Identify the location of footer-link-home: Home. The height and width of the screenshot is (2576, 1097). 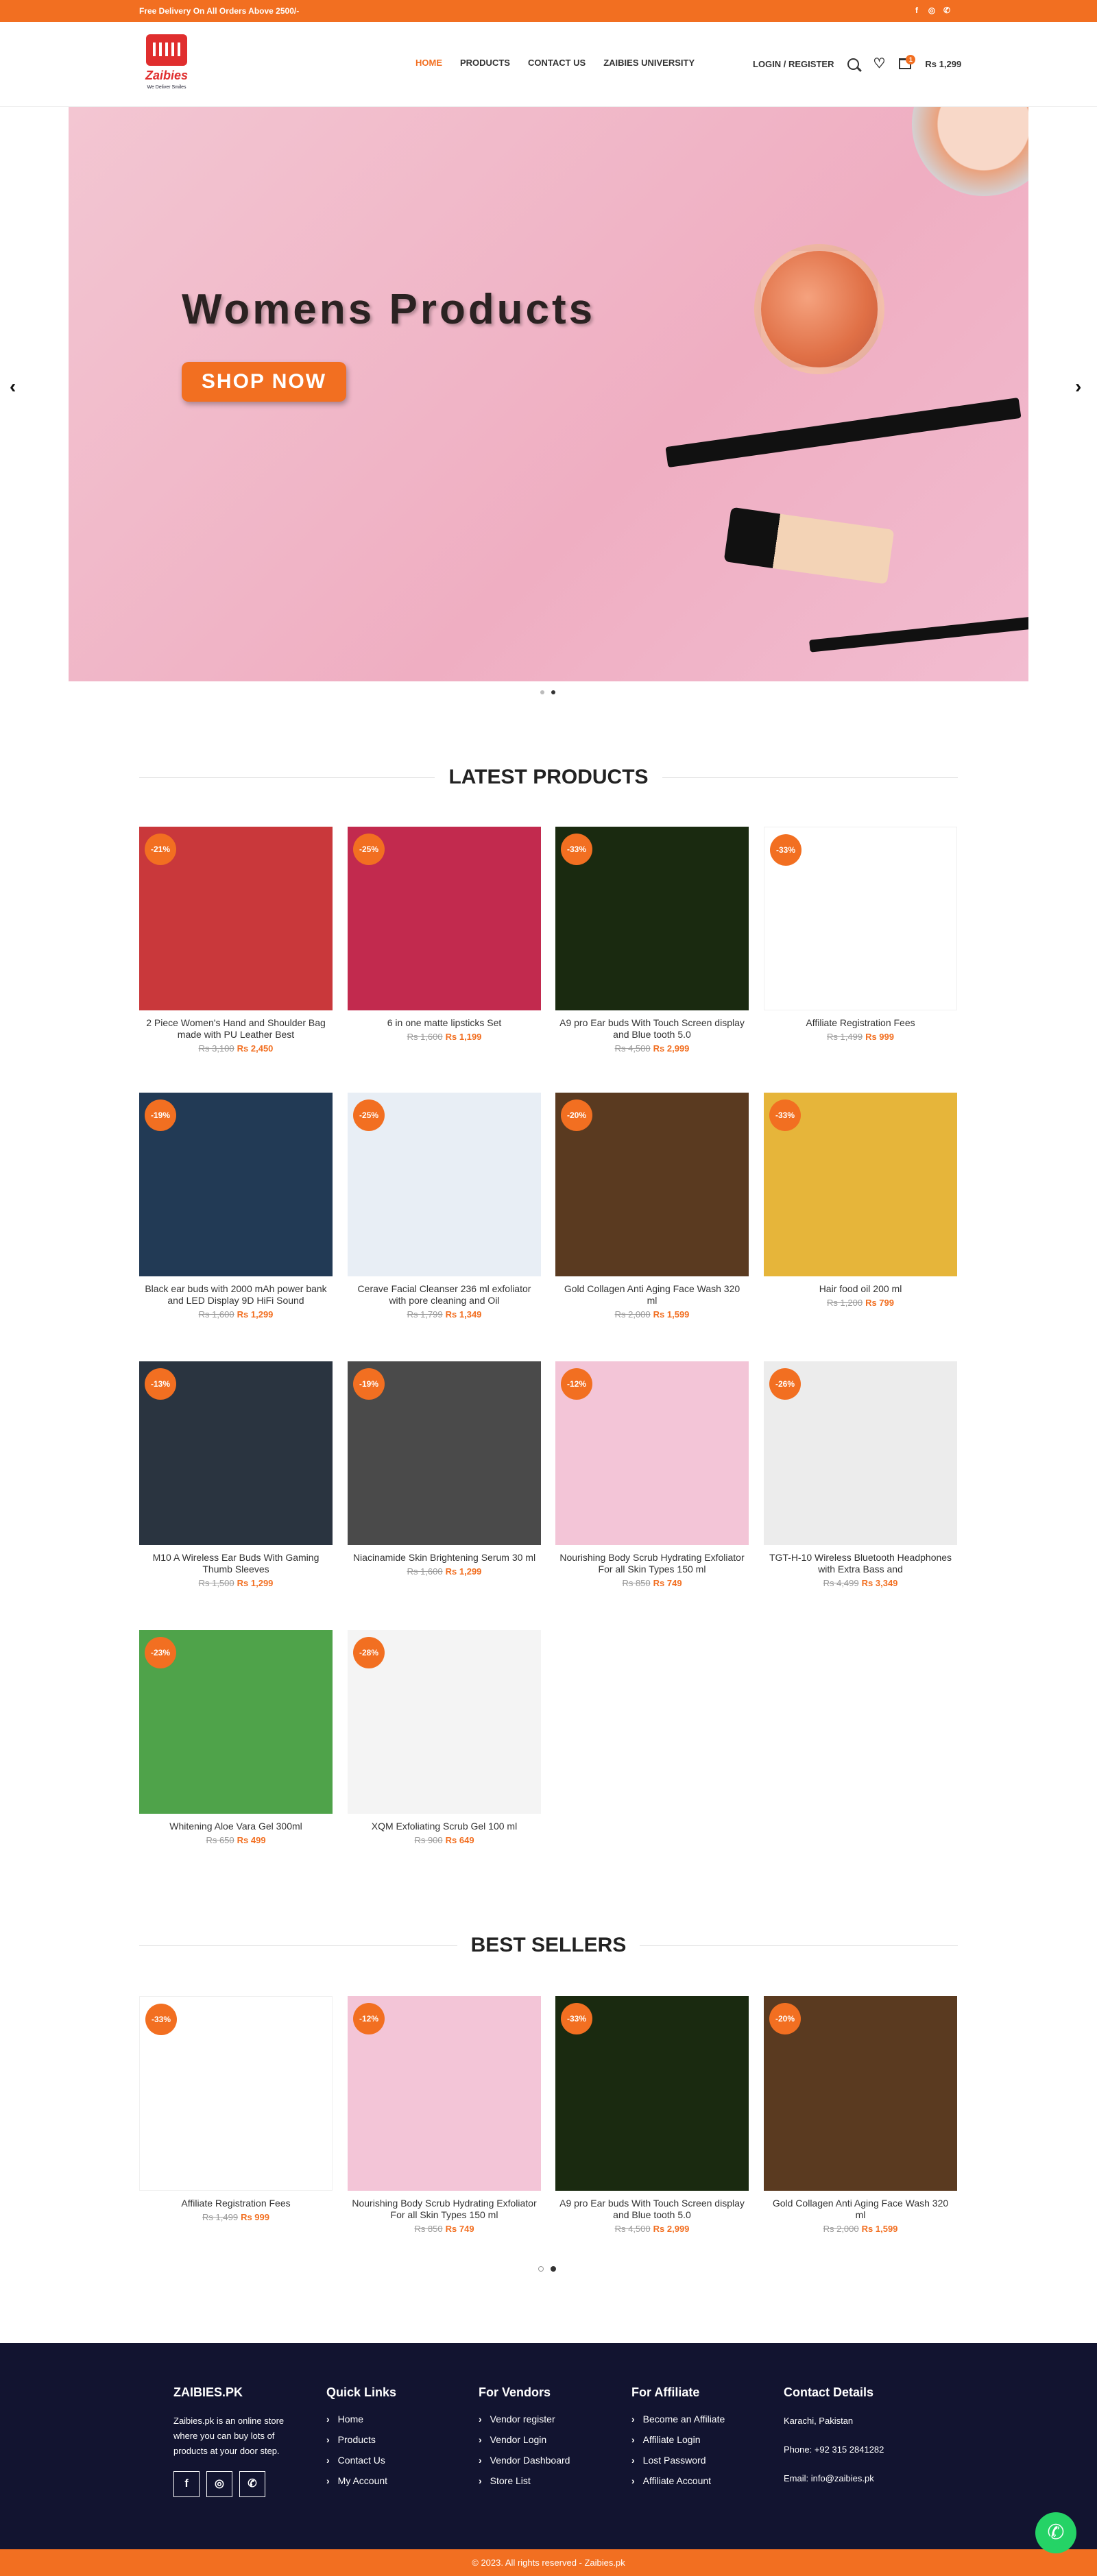
(361, 2419).